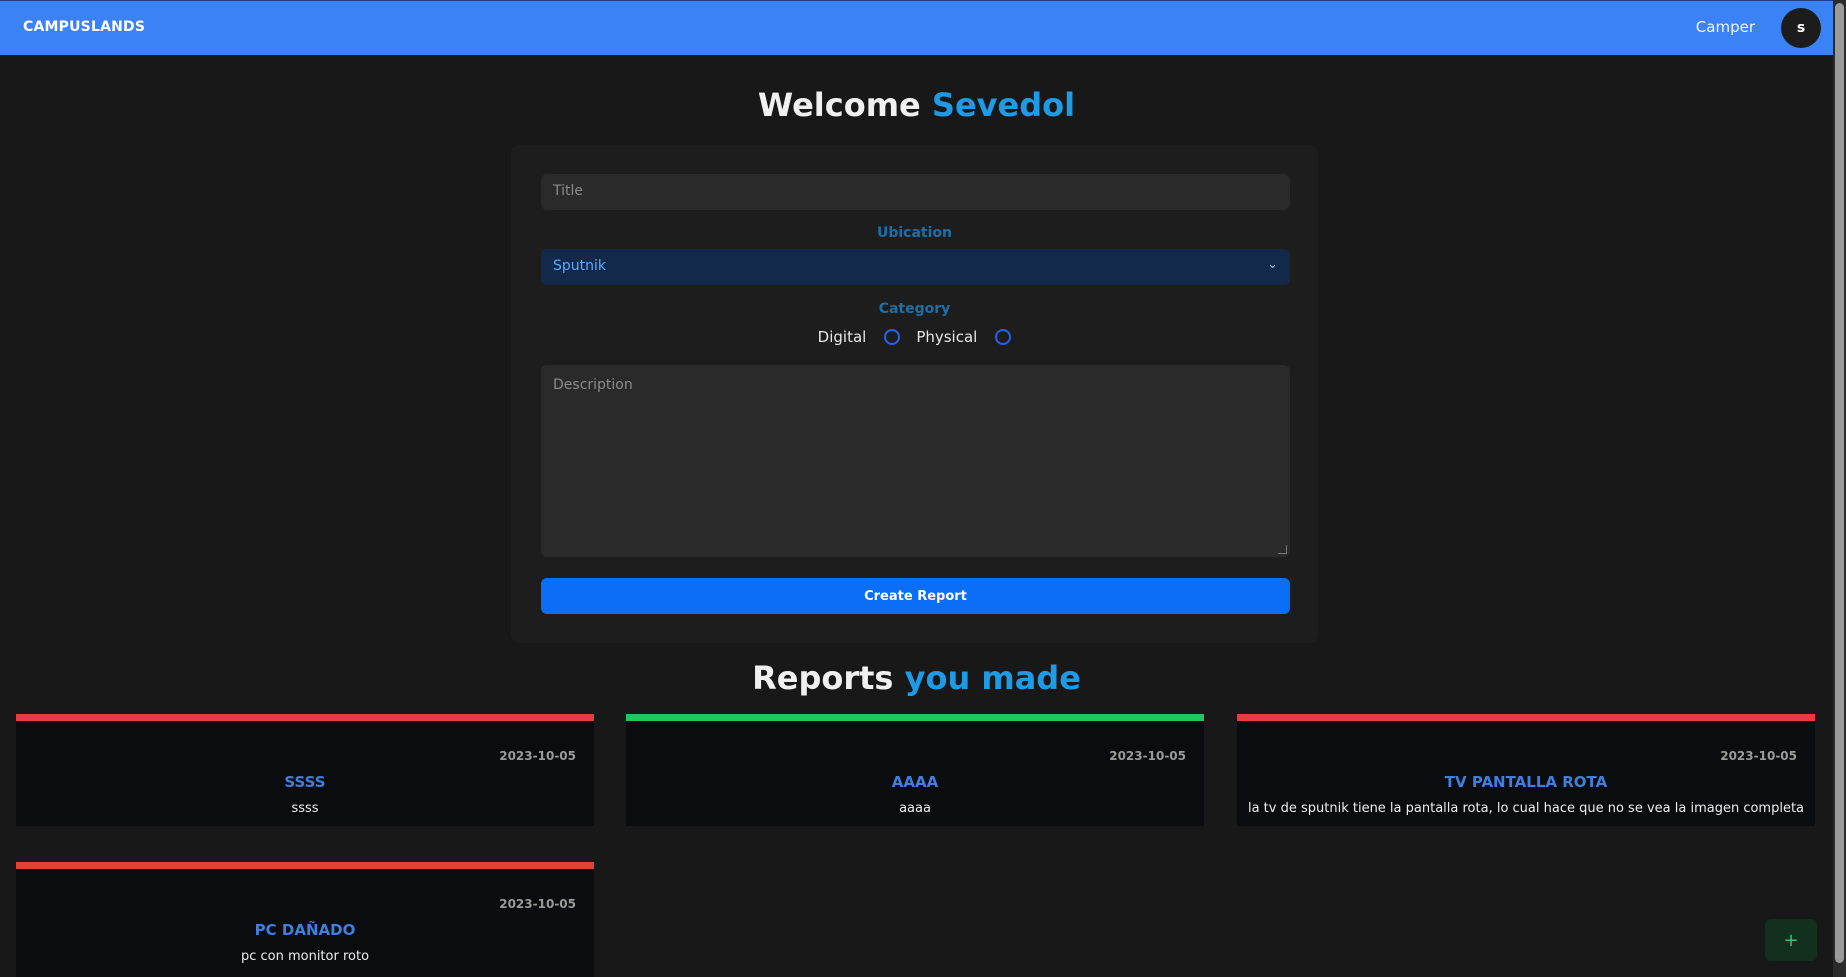  What do you see at coordinates (915, 770) in the screenshot?
I see `report-card: 2023-10-05 AAAA aaaa` at bounding box center [915, 770].